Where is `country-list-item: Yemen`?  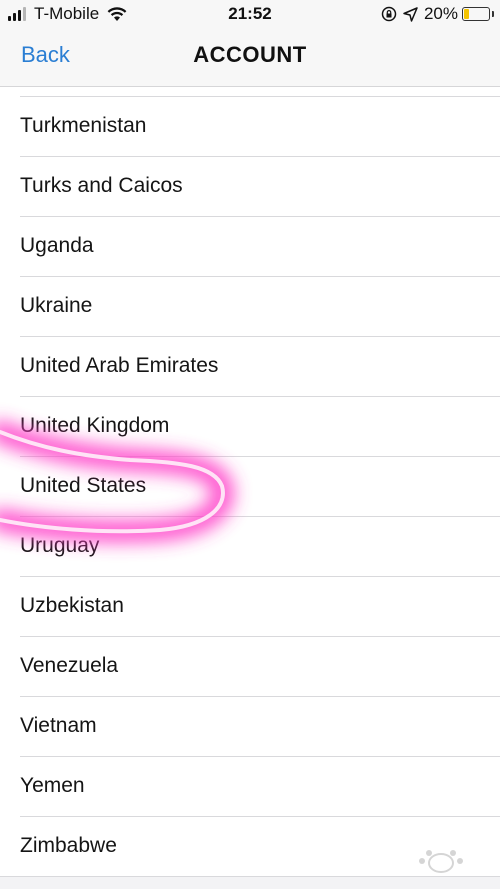
country-list-item: Yemen is located at coordinates (260, 786).